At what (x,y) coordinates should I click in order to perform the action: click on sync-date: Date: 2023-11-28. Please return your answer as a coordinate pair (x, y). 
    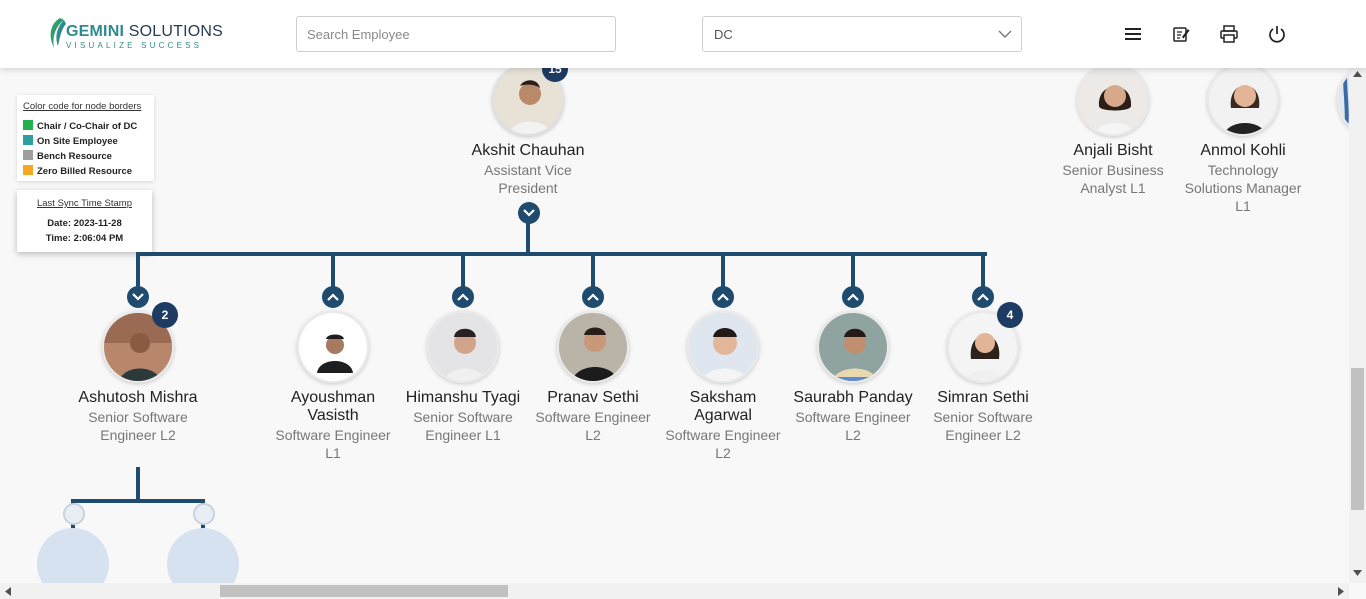
    Looking at the image, I should click on (84, 223).